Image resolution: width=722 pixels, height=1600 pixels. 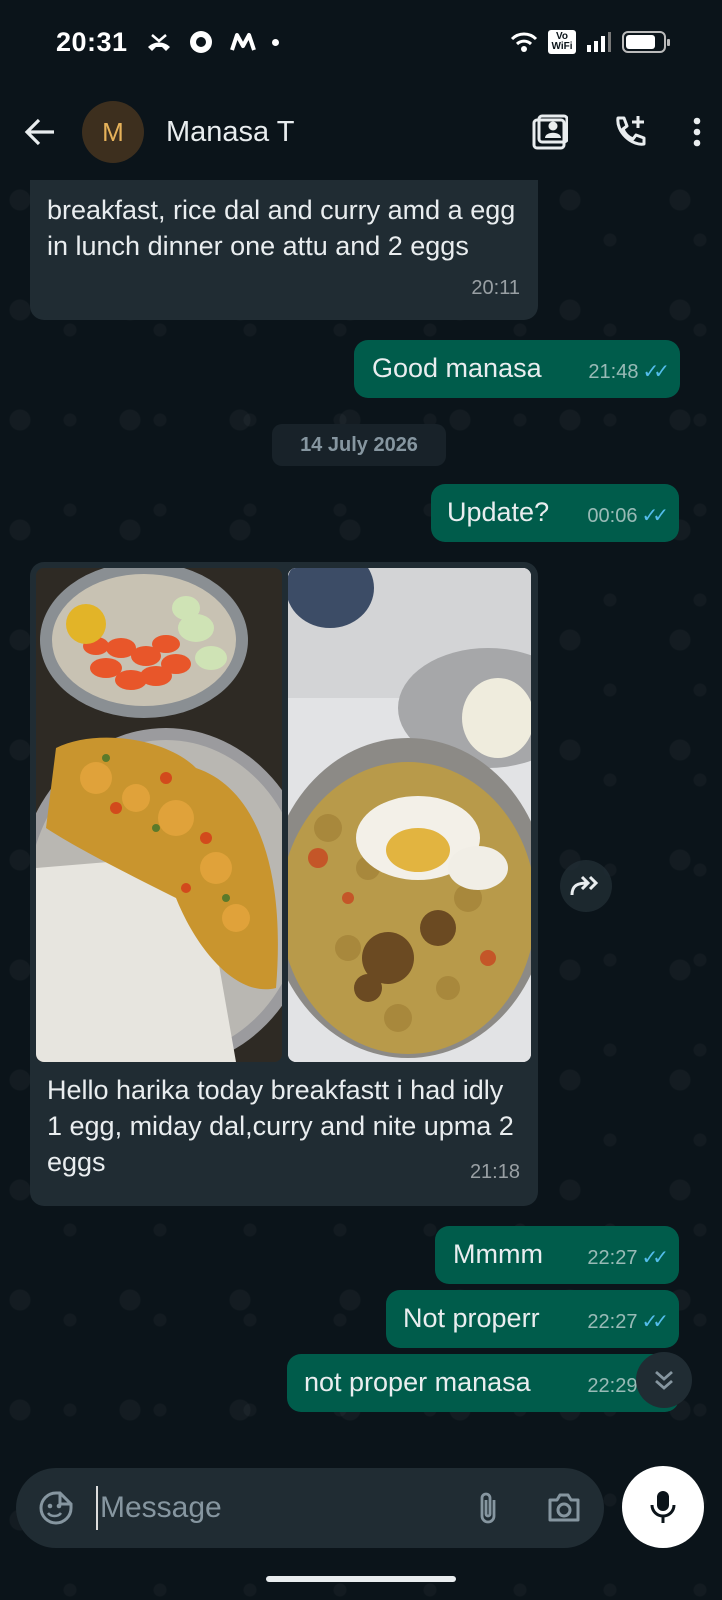 What do you see at coordinates (613, 372) in the screenshot?
I see `message-time: 21:48` at bounding box center [613, 372].